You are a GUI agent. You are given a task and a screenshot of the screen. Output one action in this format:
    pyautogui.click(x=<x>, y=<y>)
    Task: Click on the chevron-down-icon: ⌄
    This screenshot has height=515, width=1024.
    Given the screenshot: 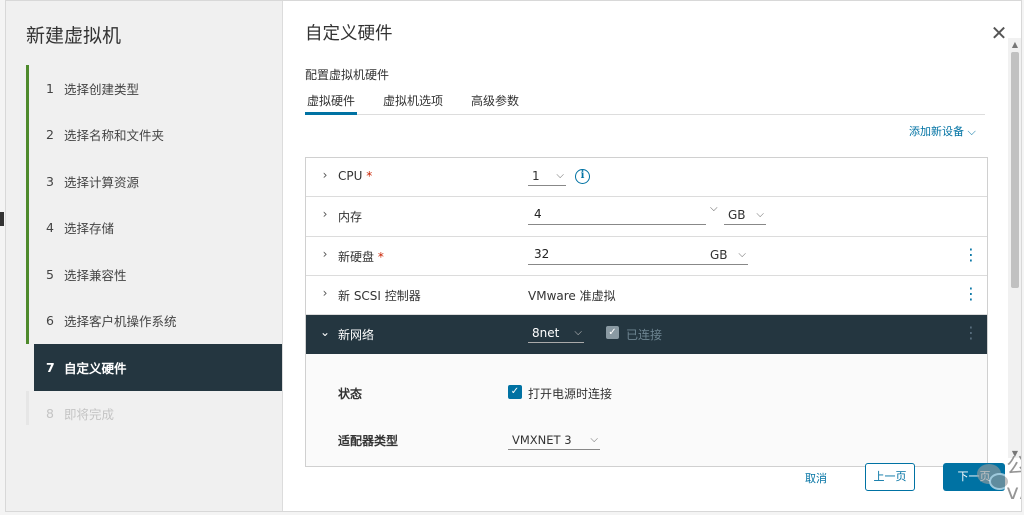 What is the action you would take?
    pyautogui.click(x=325, y=332)
    